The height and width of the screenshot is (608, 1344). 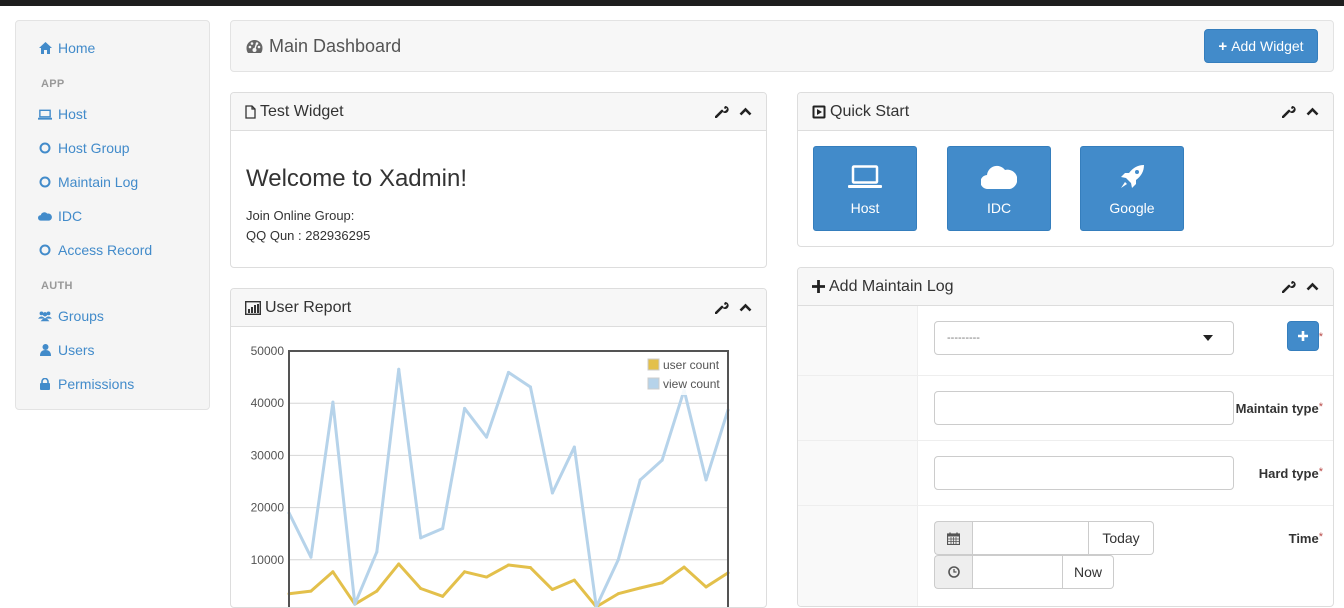 What do you see at coordinates (818, 286) in the screenshot?
I see `plus-icon` at bounding box center [818, 286].